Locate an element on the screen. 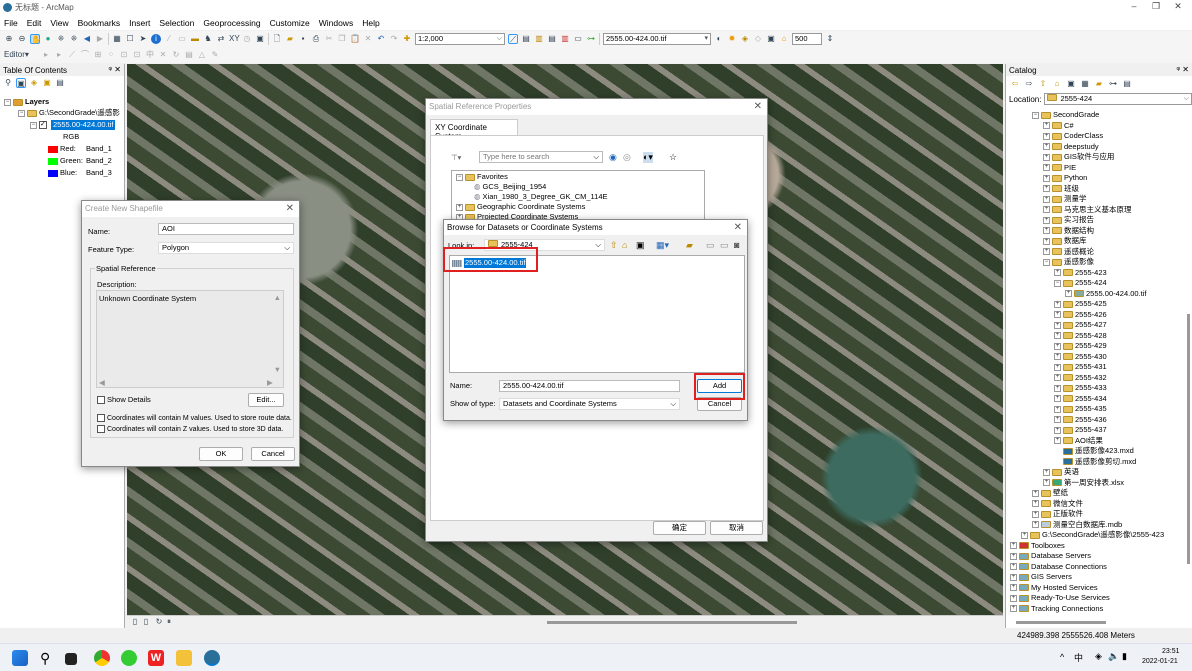  pause-drawing-icon: ⏸ is located at coordinates (169, 622).